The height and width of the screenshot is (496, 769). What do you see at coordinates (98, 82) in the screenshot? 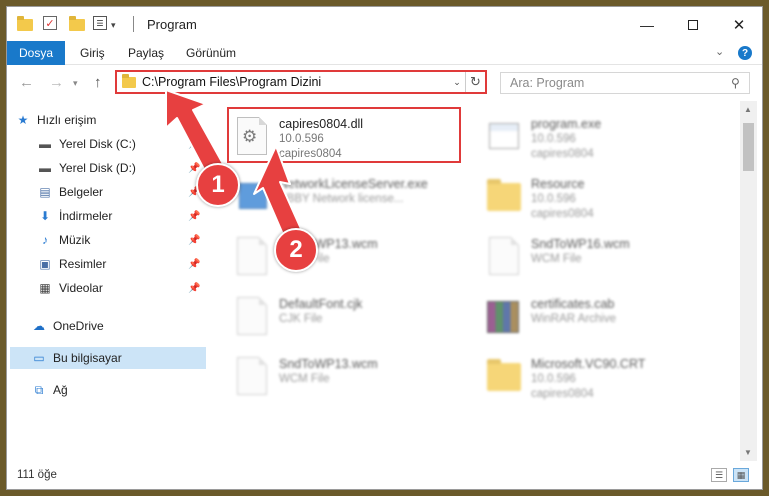
I see `up-arrow-icon: ↑` at bounding box center [98, 82].